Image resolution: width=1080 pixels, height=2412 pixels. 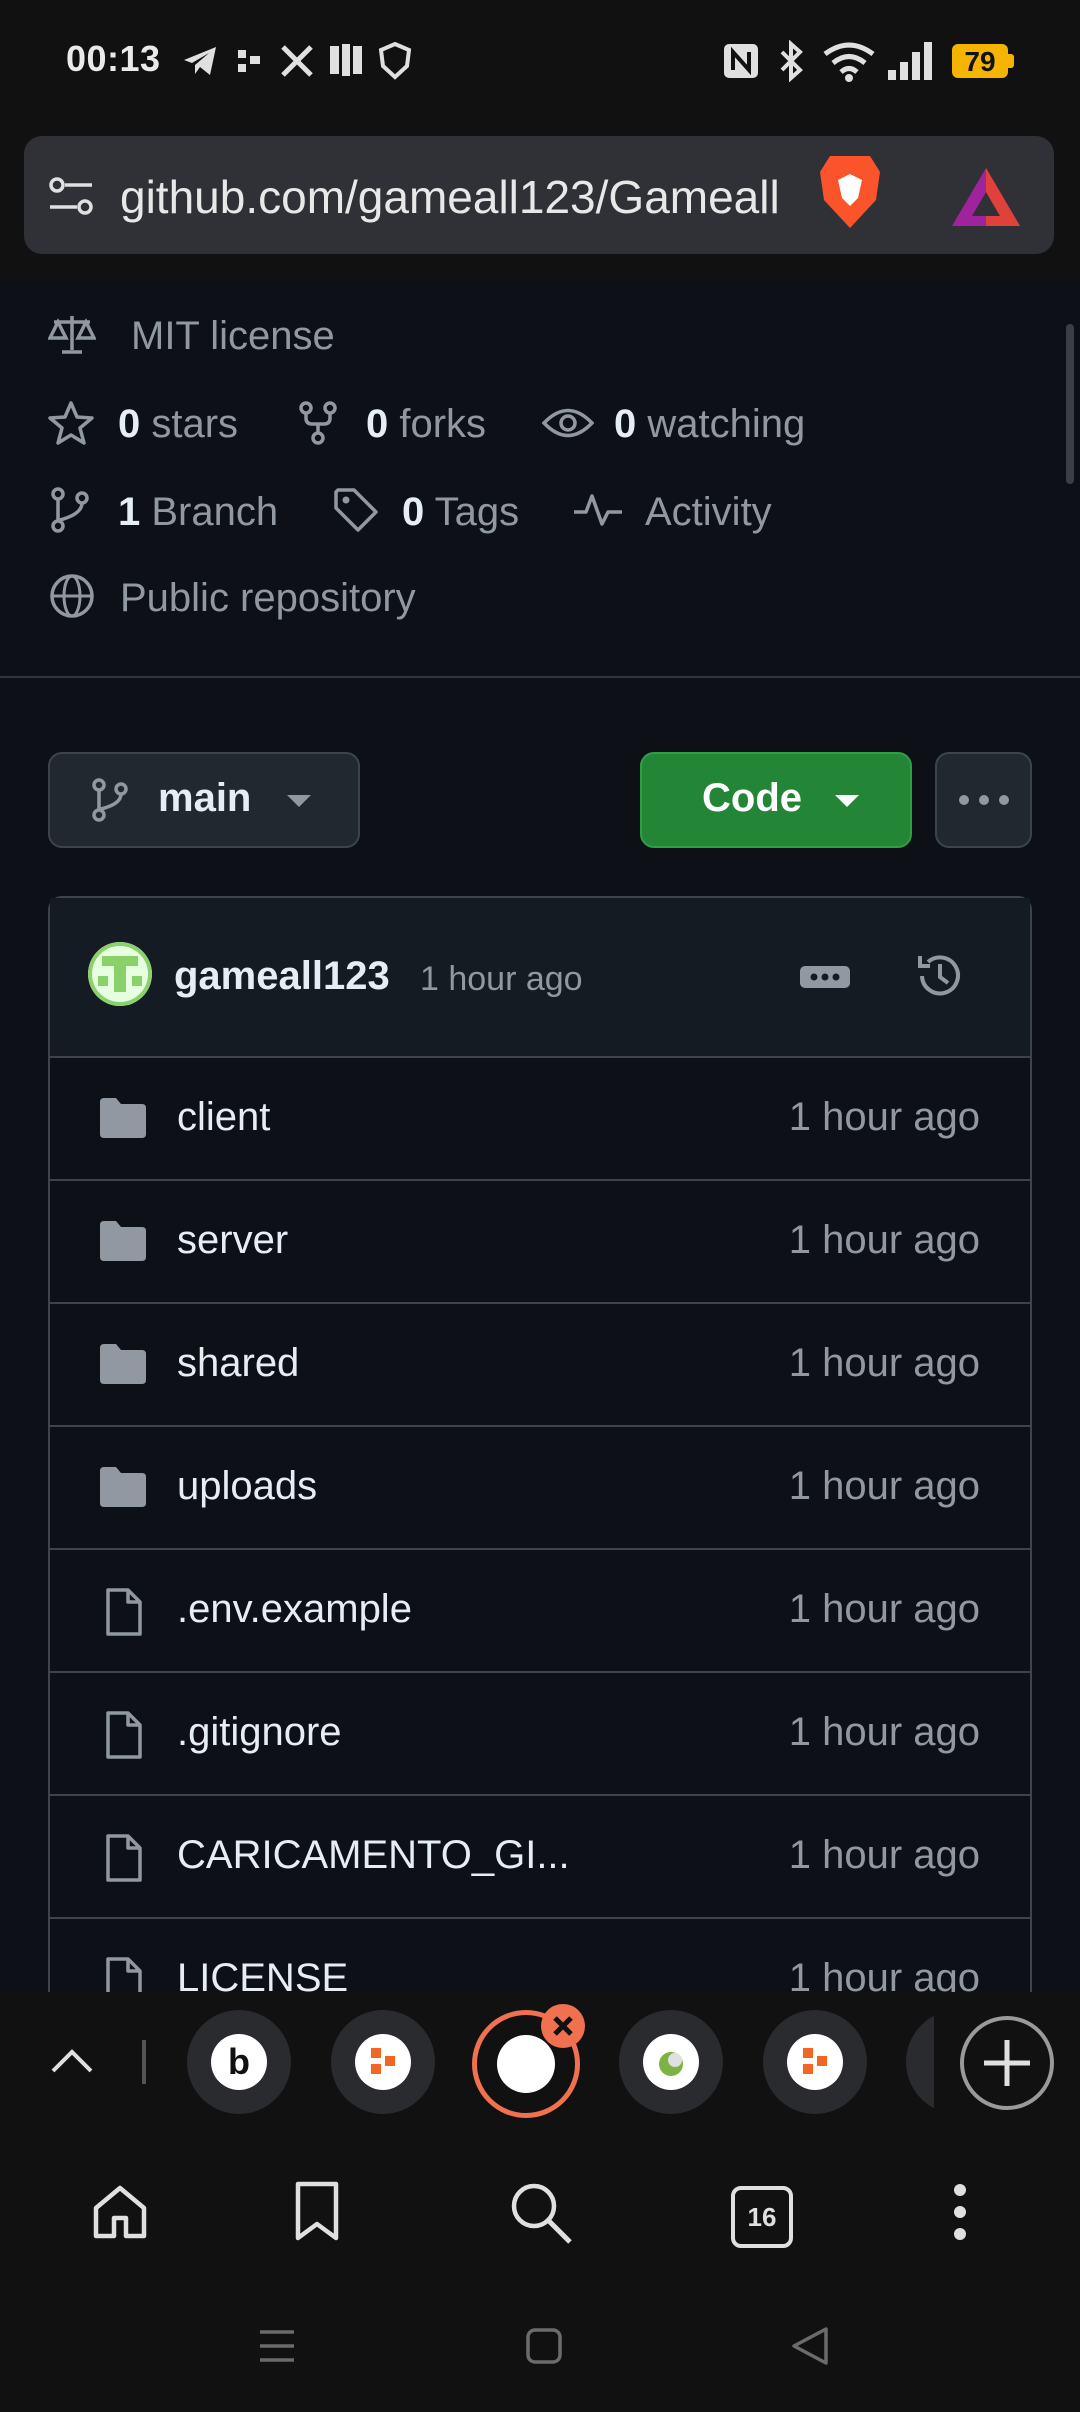 What do you see at coordinates (71, 196) in the screenshot?
I see `site-settings-icon` at bounding box center [71, 196].